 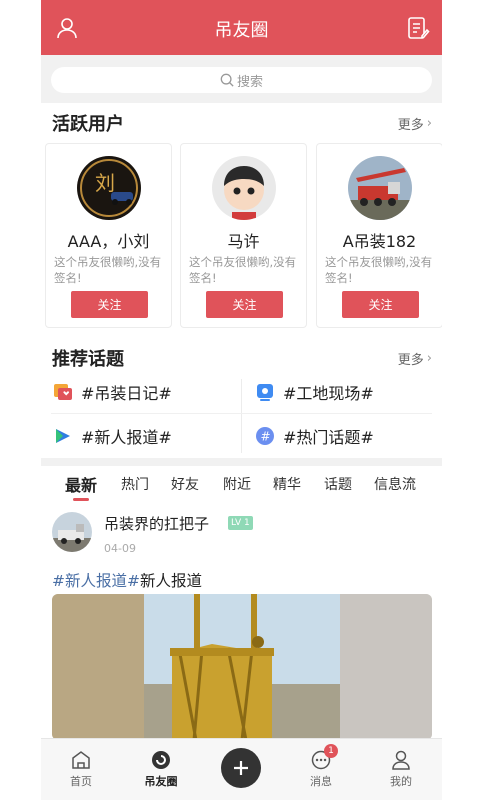 I want to click on topics-more: 更多 ›, so click(x=415, y=358).